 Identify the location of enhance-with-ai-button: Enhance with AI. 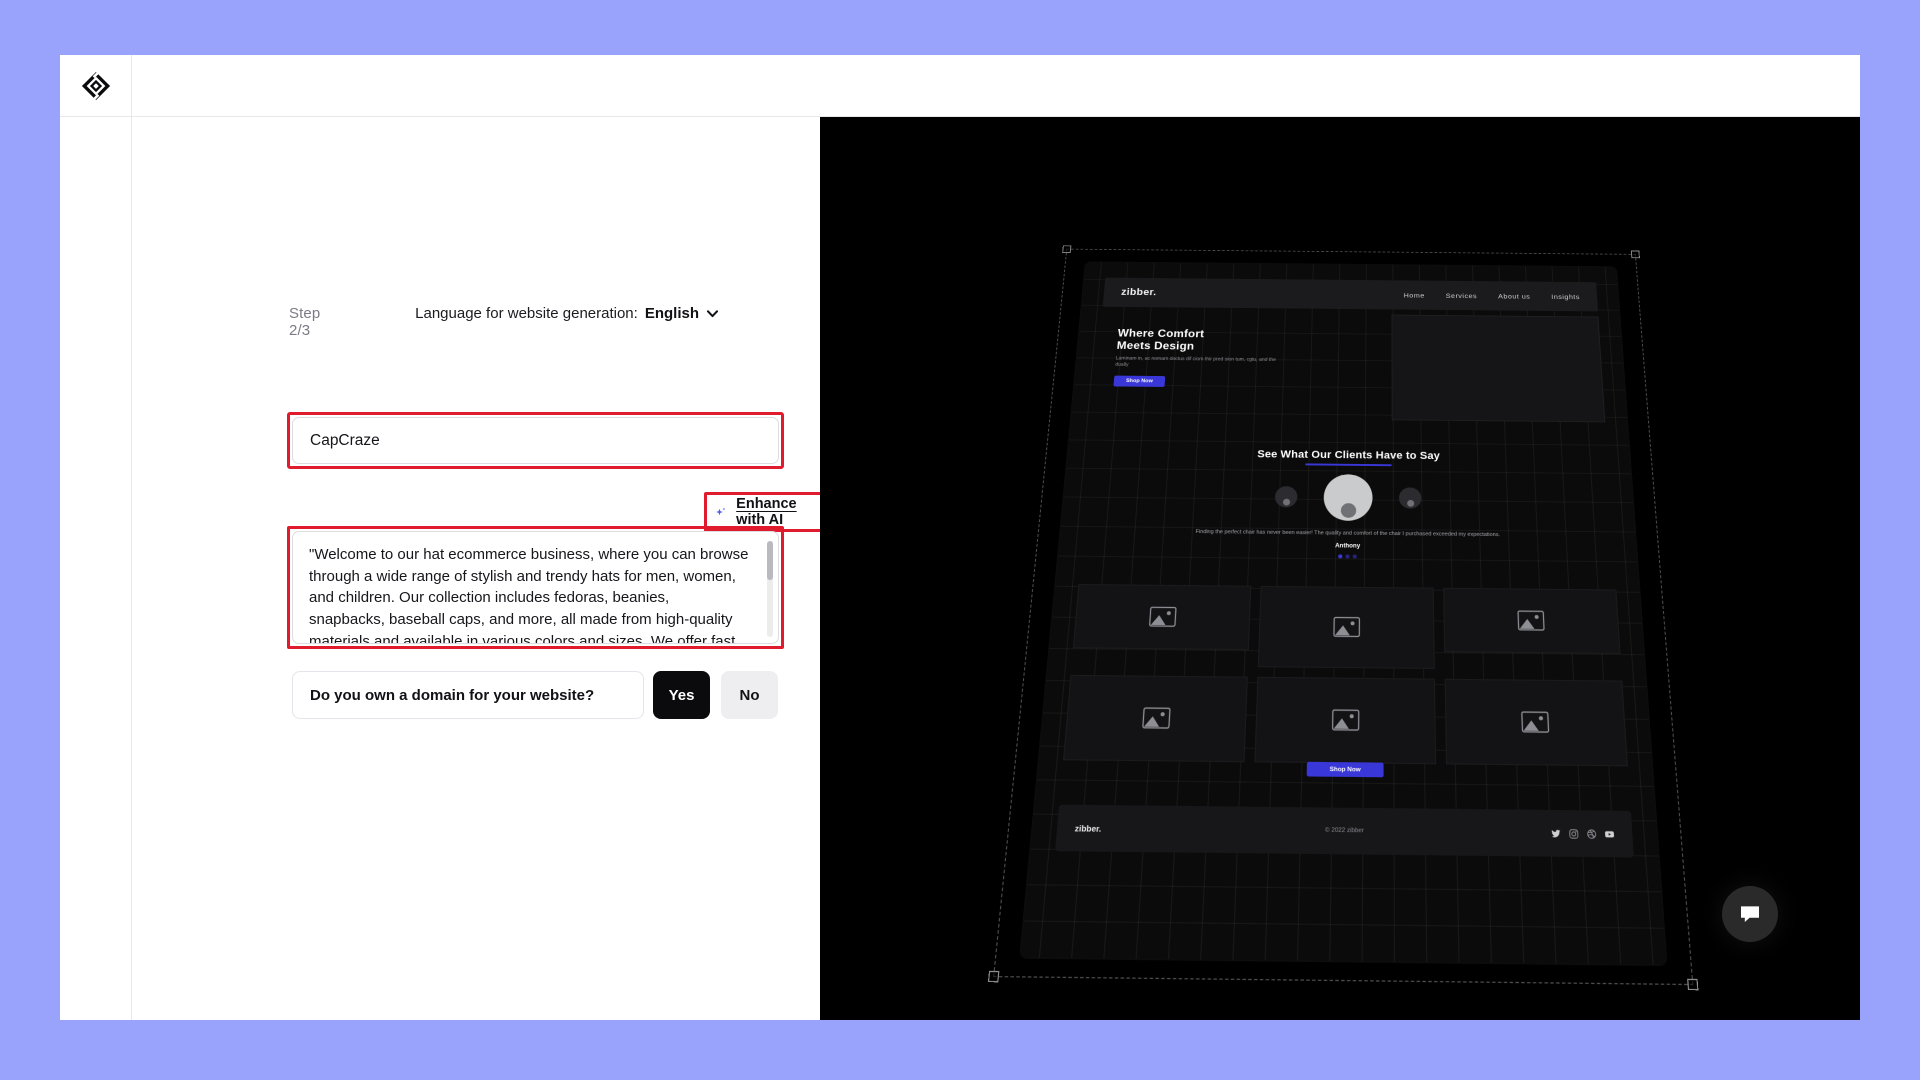
(765, 512).